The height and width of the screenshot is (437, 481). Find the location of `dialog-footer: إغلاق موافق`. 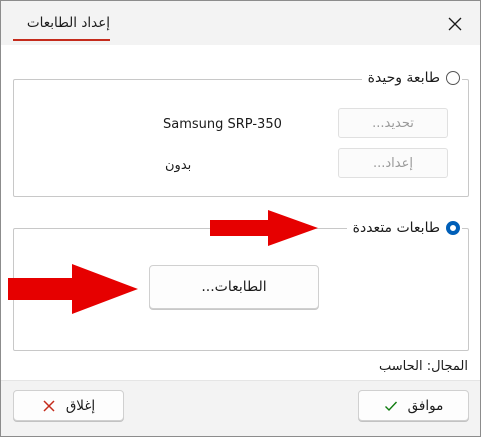

dialog-footer: إغلاق موافق is located at coordinates (240, 408).